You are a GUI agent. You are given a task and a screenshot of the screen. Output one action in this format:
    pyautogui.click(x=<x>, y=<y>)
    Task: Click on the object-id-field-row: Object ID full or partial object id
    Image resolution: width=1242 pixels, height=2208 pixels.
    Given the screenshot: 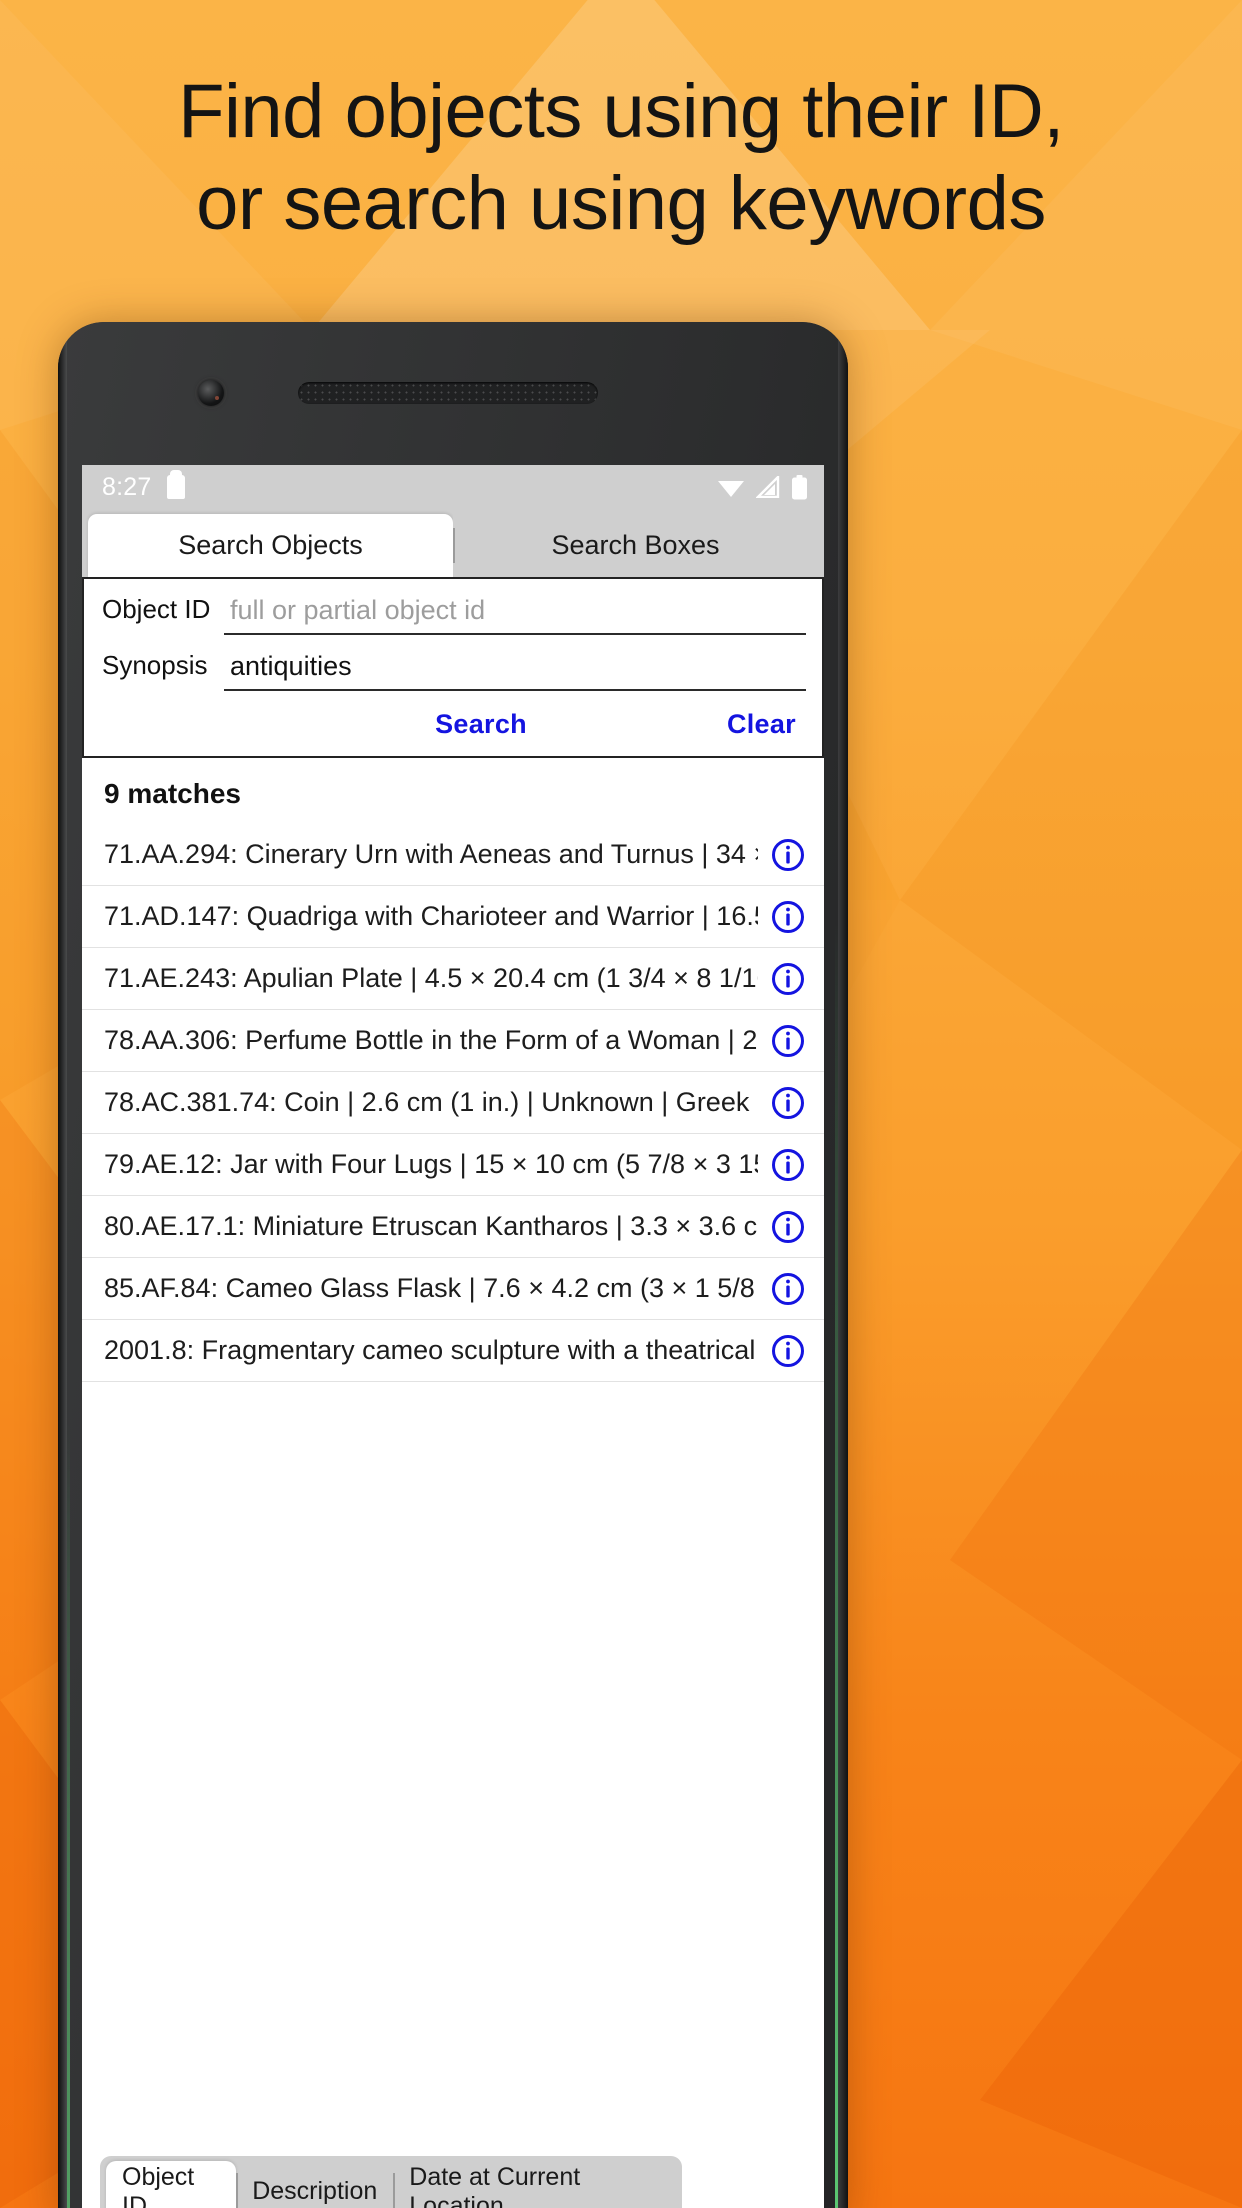 What is the action you would take?
    pyautogui.click(x=453, y=607)
    